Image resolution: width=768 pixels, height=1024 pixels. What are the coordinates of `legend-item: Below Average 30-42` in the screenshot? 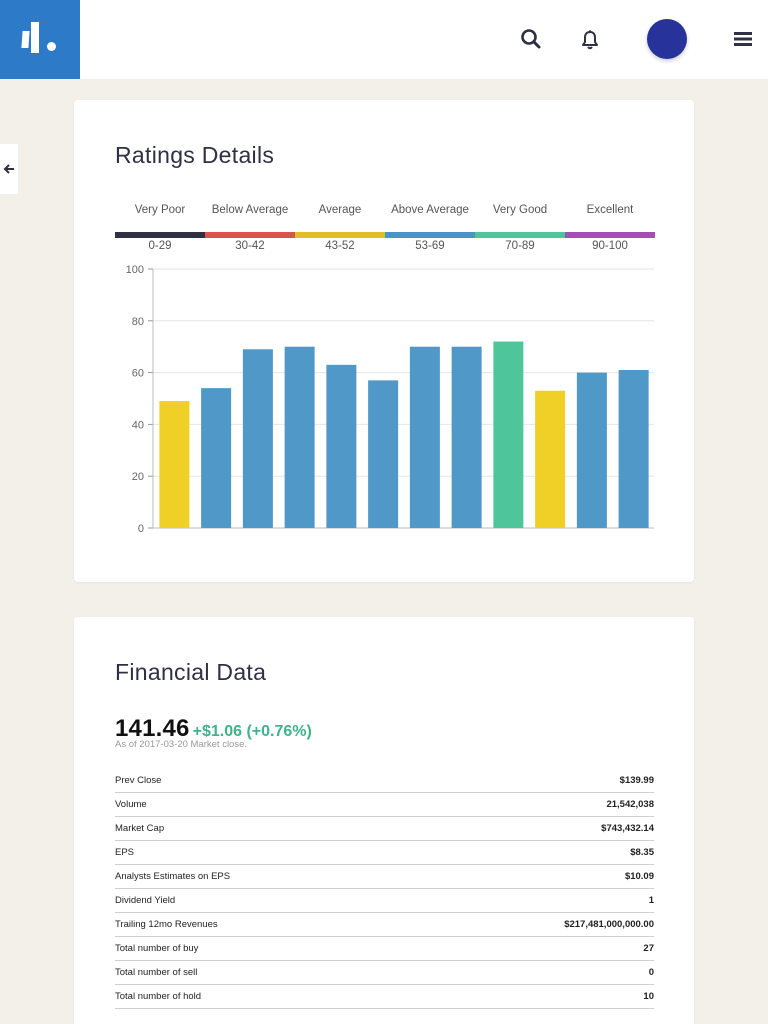 It's located at (250, 228).